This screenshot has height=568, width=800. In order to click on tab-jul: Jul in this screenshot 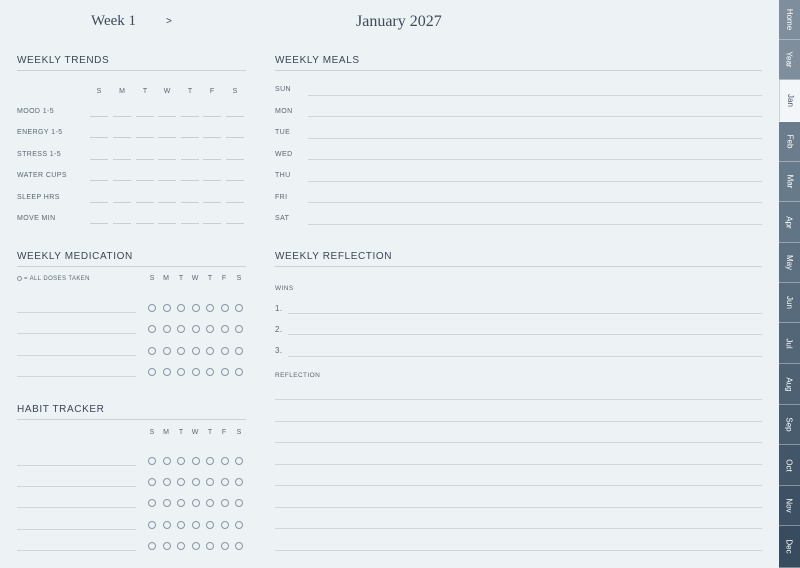, I will do `click(789, 343)`.